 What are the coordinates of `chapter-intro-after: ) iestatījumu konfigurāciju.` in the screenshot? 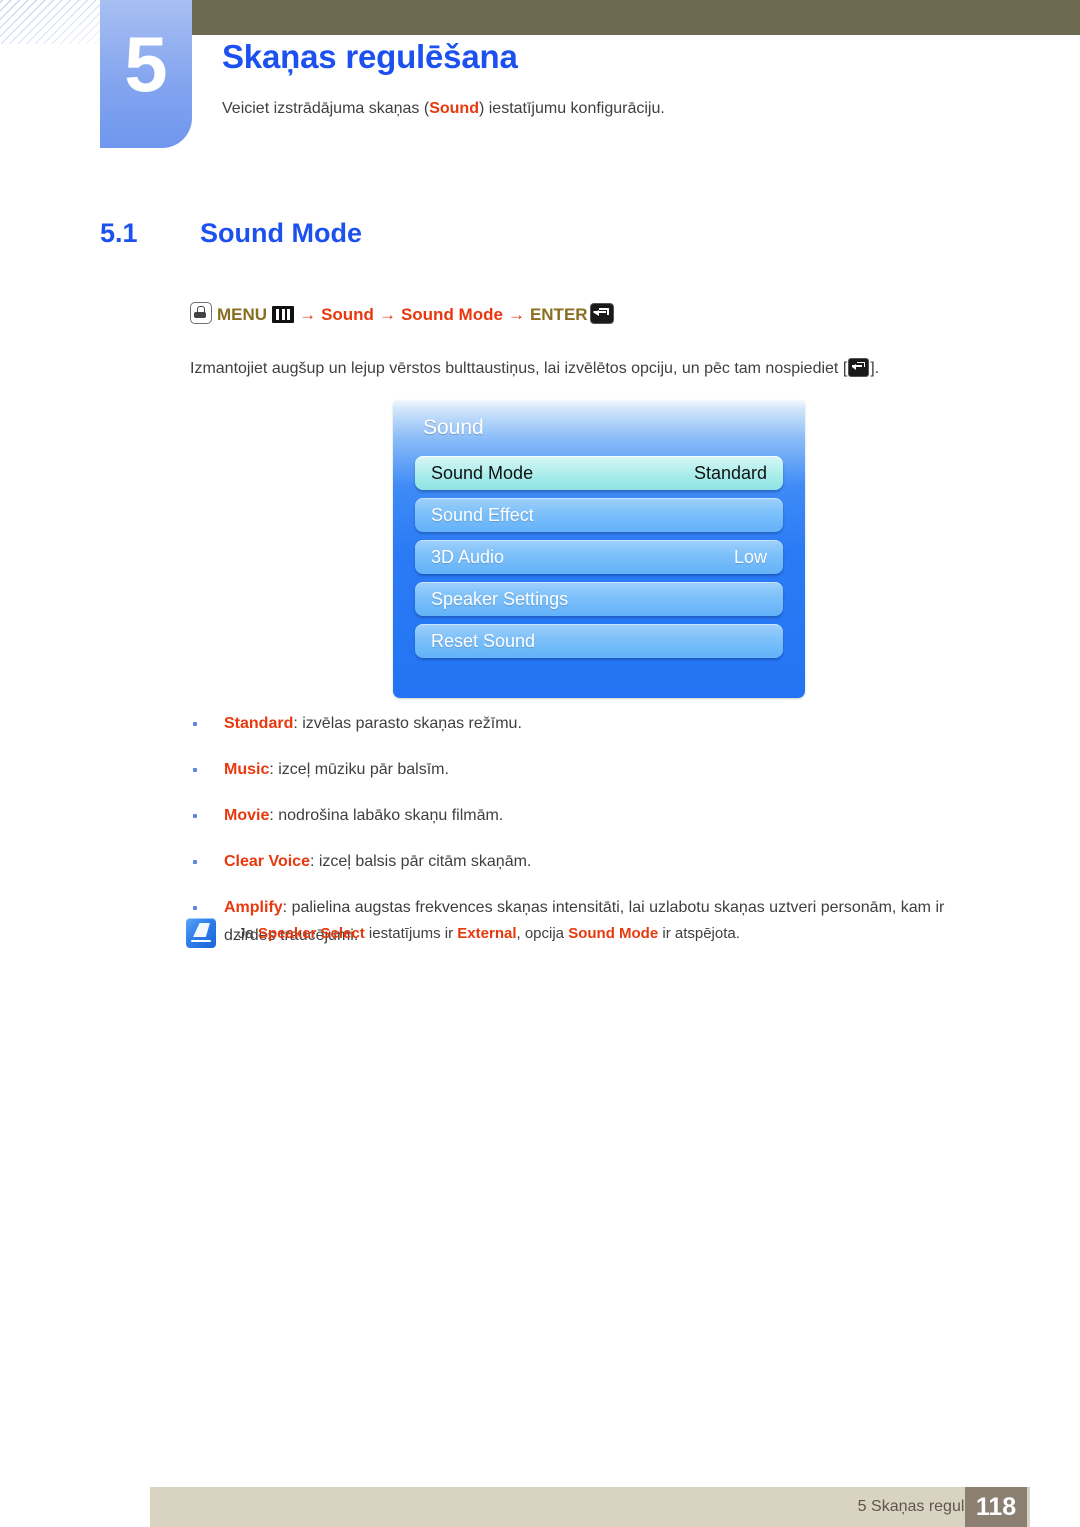 It's located at (571, 108).